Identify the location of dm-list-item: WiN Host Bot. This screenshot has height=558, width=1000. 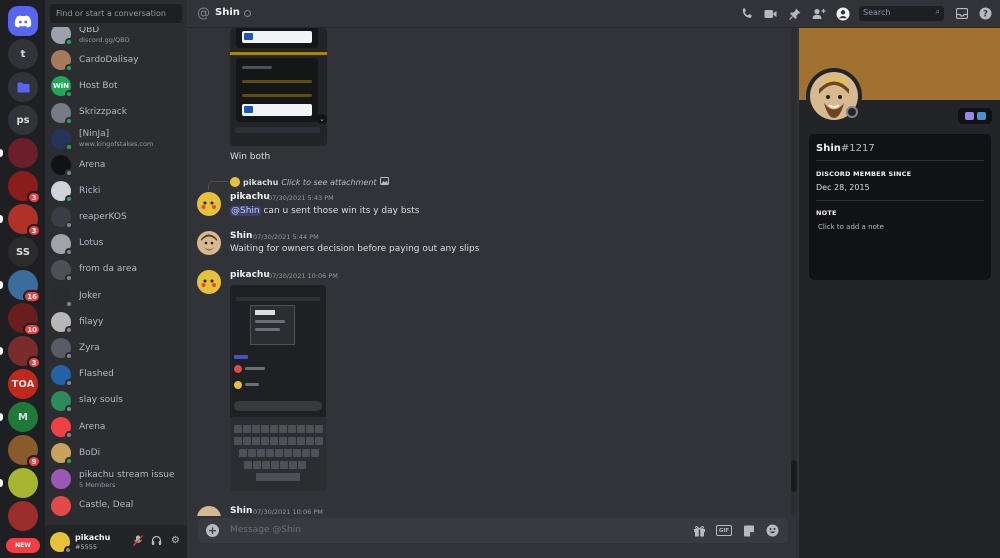
(118, 86).